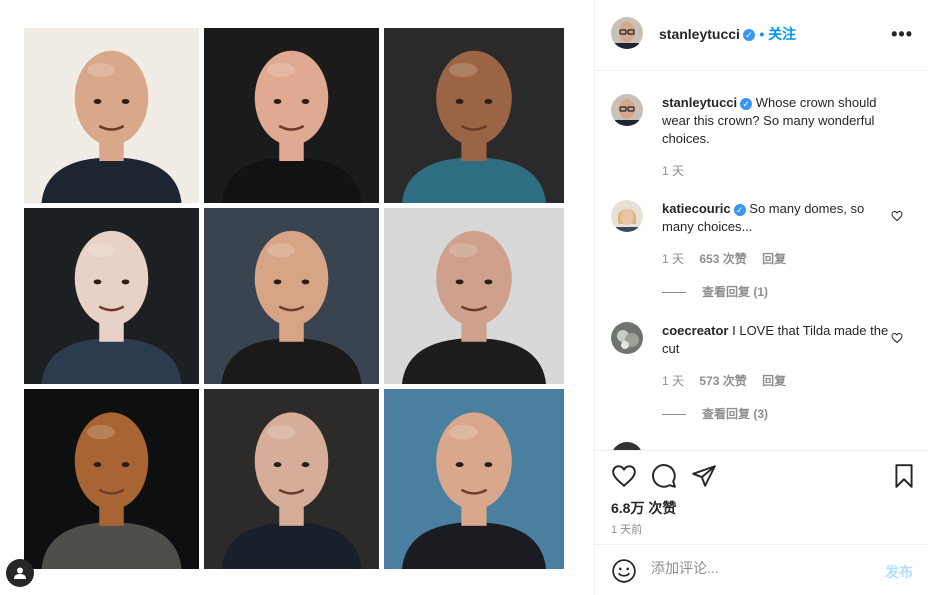  I want to click on photo-ryan-reynolds, so click(474, 479).